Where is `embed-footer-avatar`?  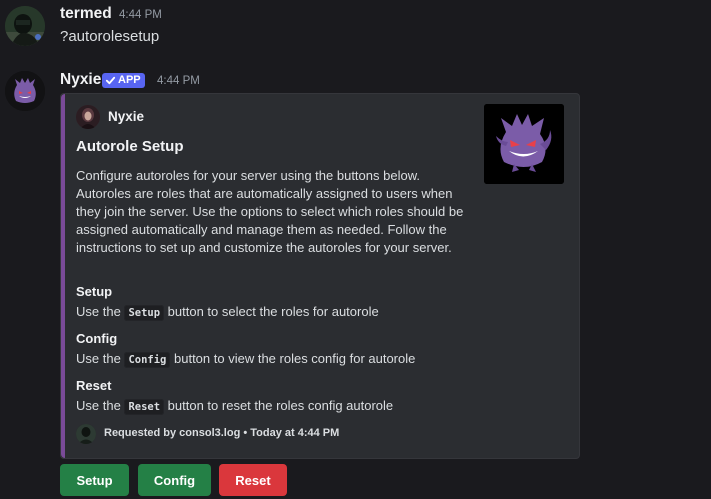
embed-footer-avatar is located at coordinates (86, 434).